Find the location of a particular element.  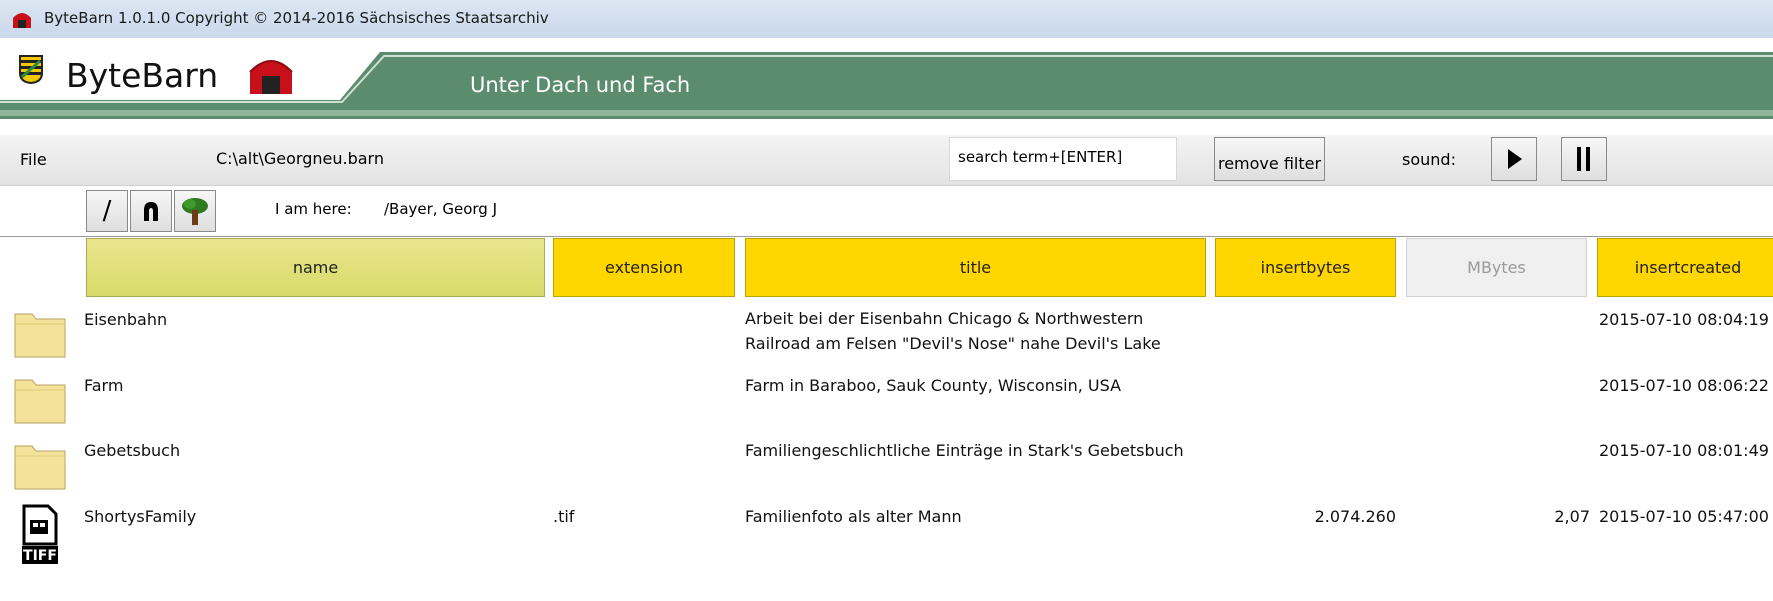

brand-title: ByteBarn is located at coordinates (142, 75).